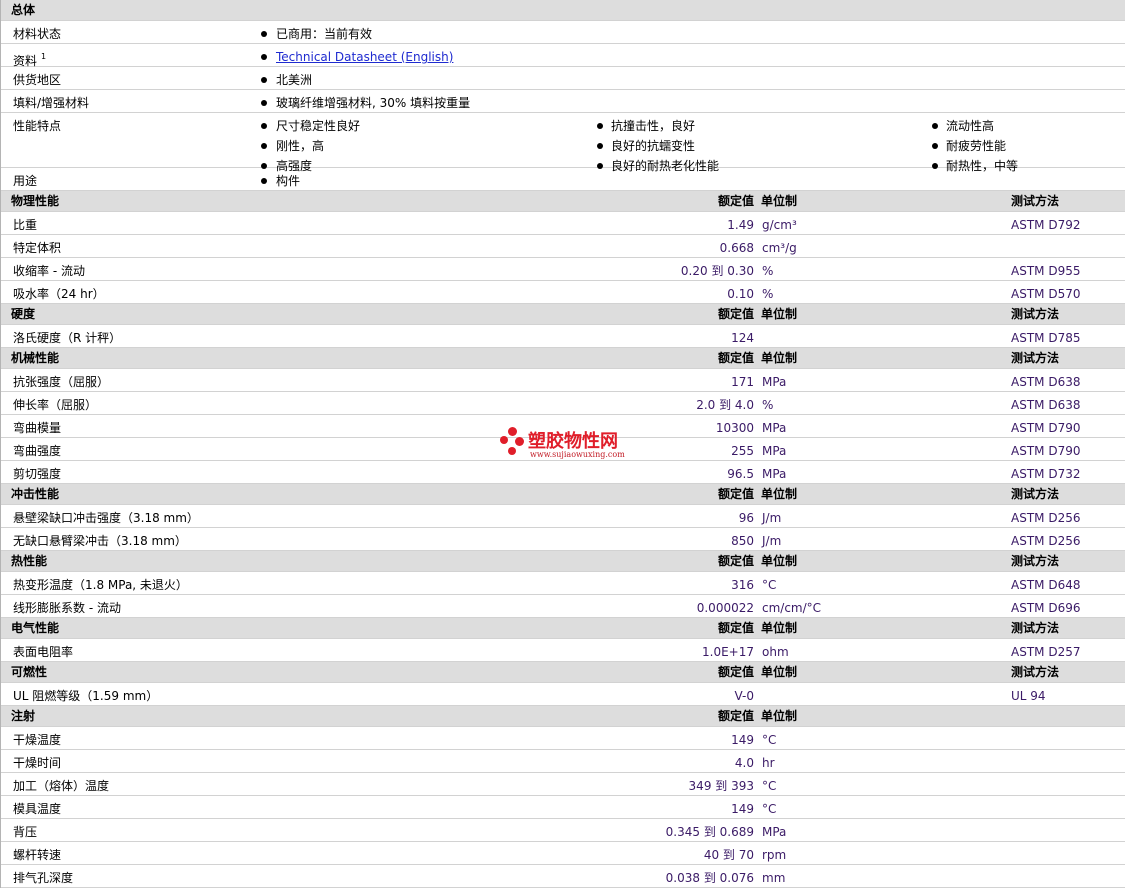 This screenshot has width=1125, height=888. Describe the element at coordinates (288, 181) in the screenshot. I see `row-value: 构件` at that location.